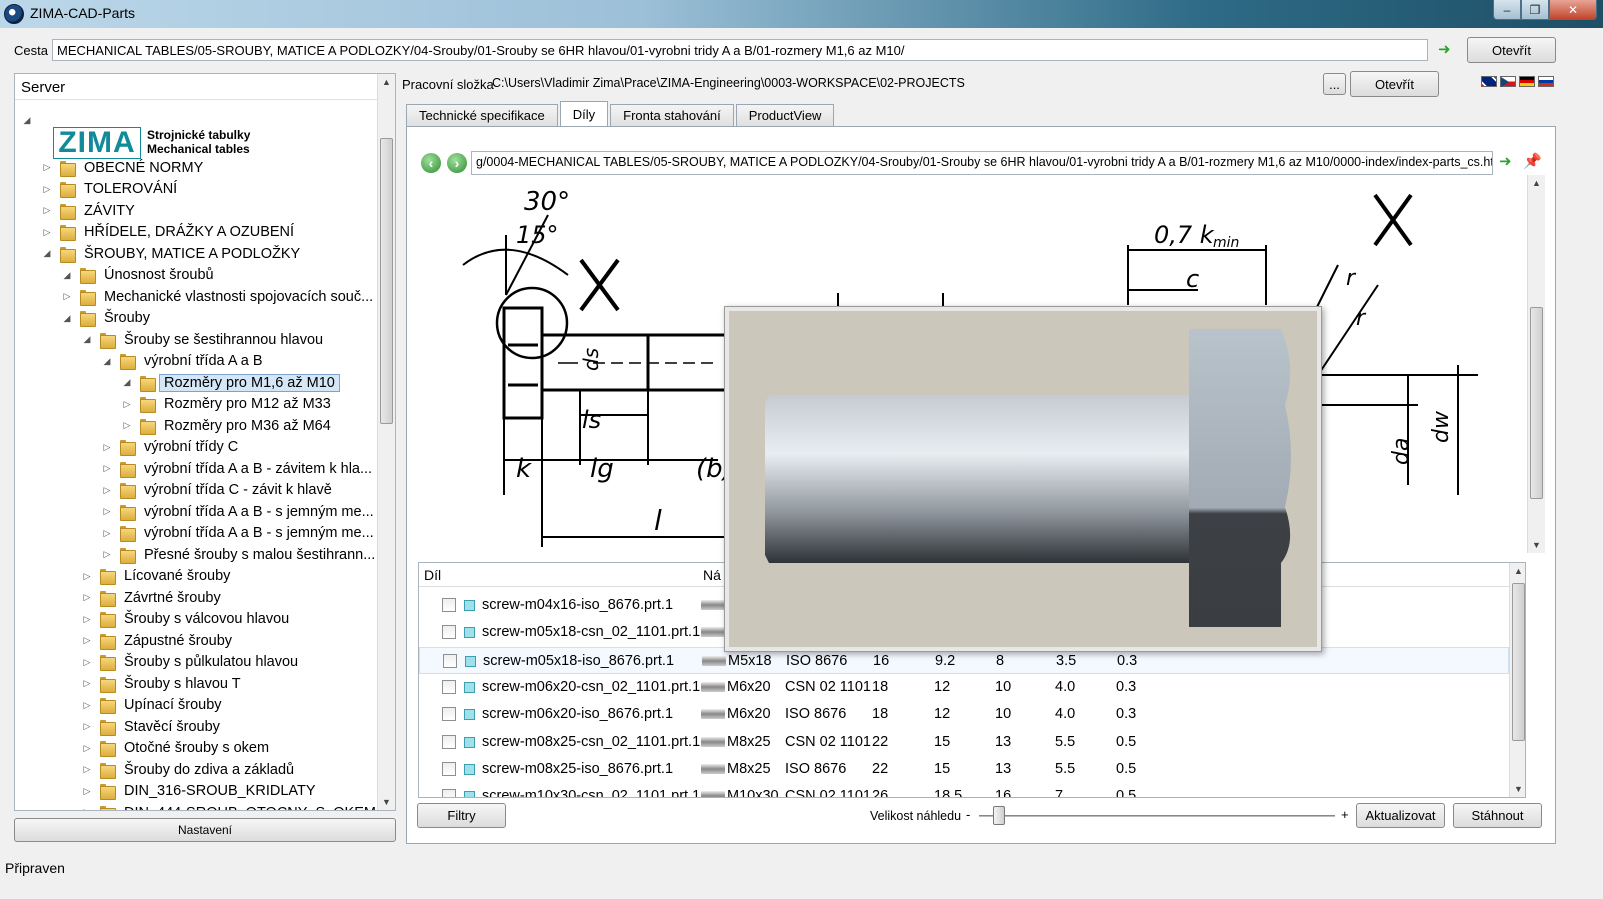 The width and height of the screenshot is (1603, 899). I want to click on preview-size-slider-thumb, so click(999, 815).